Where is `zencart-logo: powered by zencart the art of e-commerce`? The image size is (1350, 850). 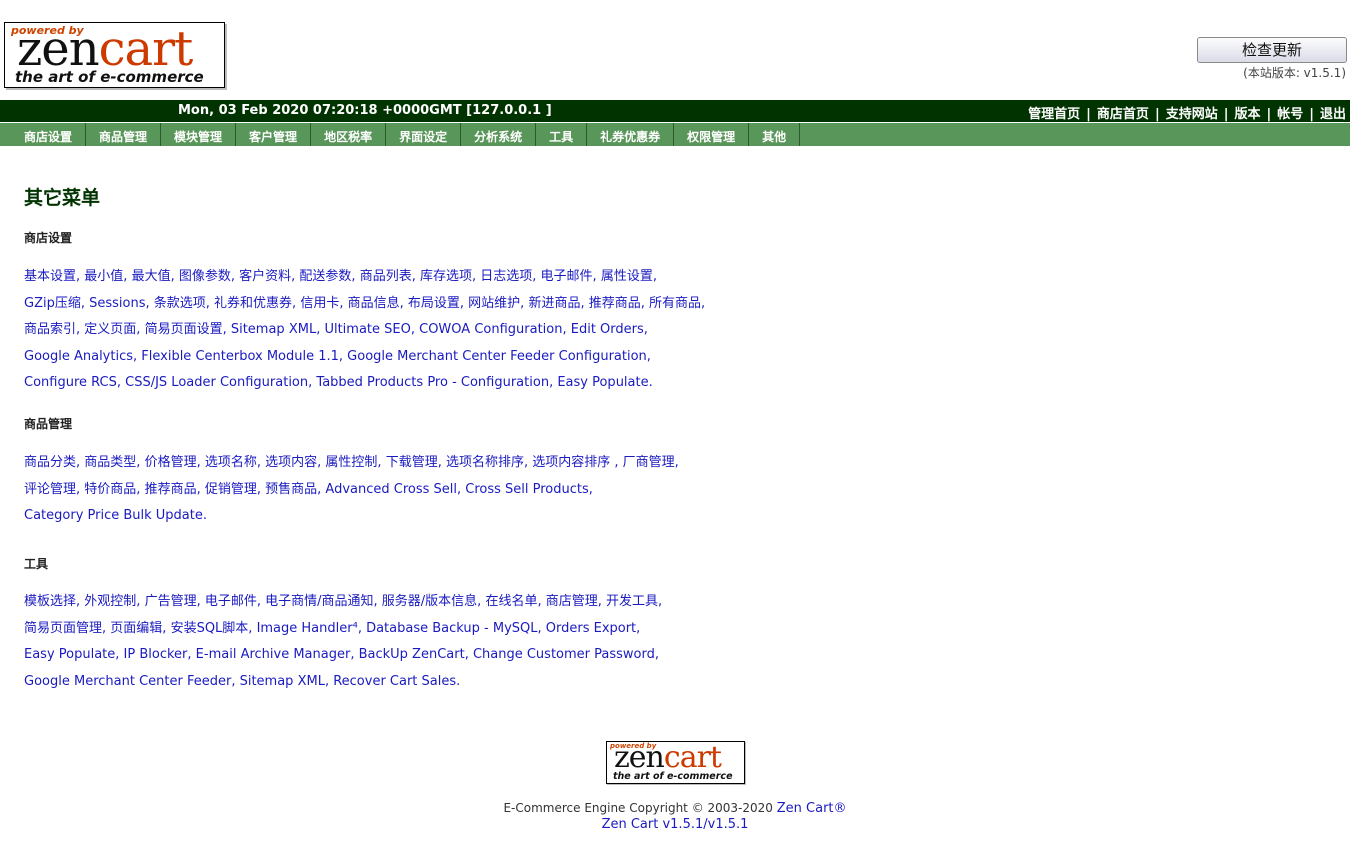 zencart-logo: powered by zencart the art of e-commerce is located at coordinates (114, 55).